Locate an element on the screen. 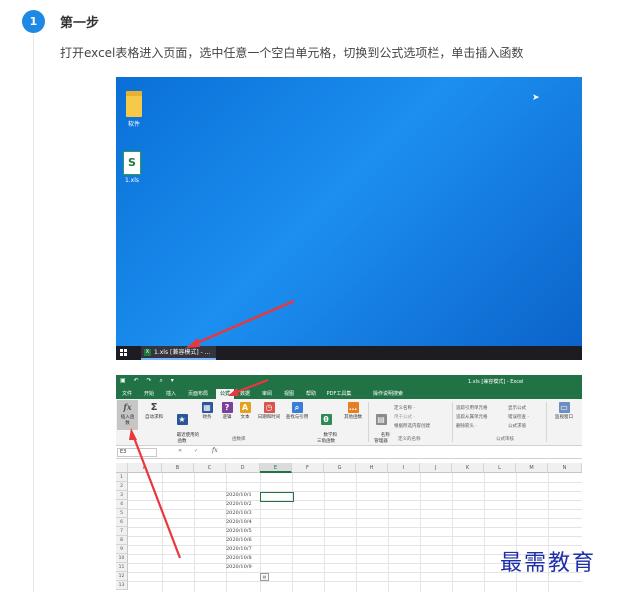 Image resolution: width=620 pixels, height=592 pixels. step-number-badge: 1 is located at coordinates (33, 21).